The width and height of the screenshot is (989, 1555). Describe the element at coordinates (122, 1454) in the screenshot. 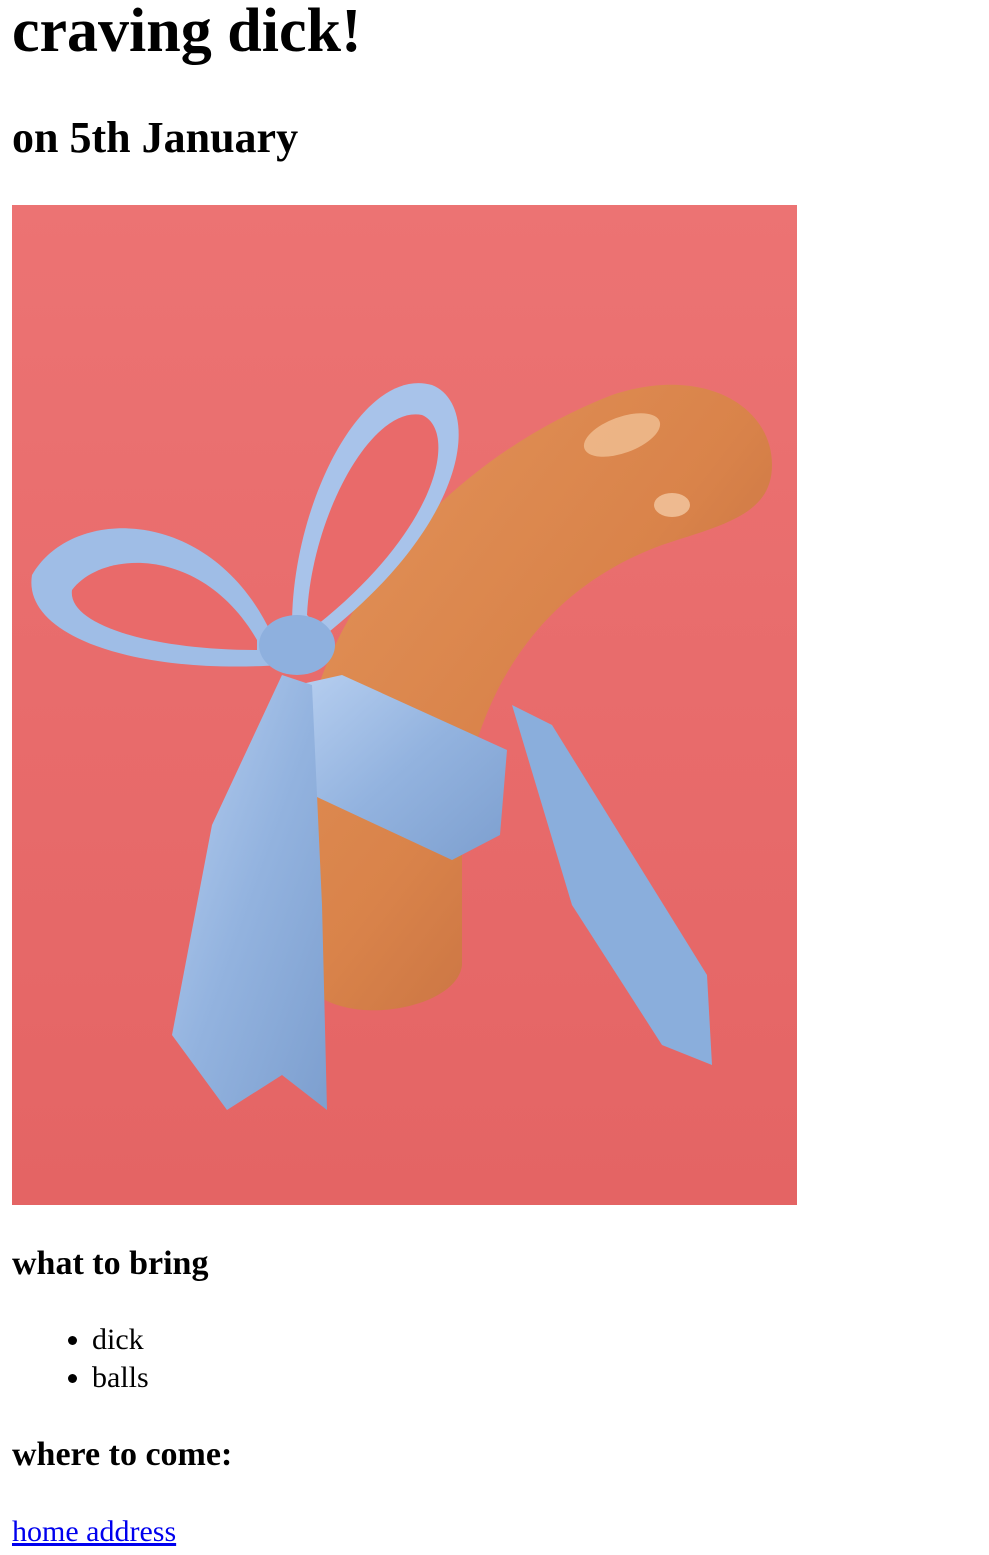

I see `come-heading: where to come:` at that location.